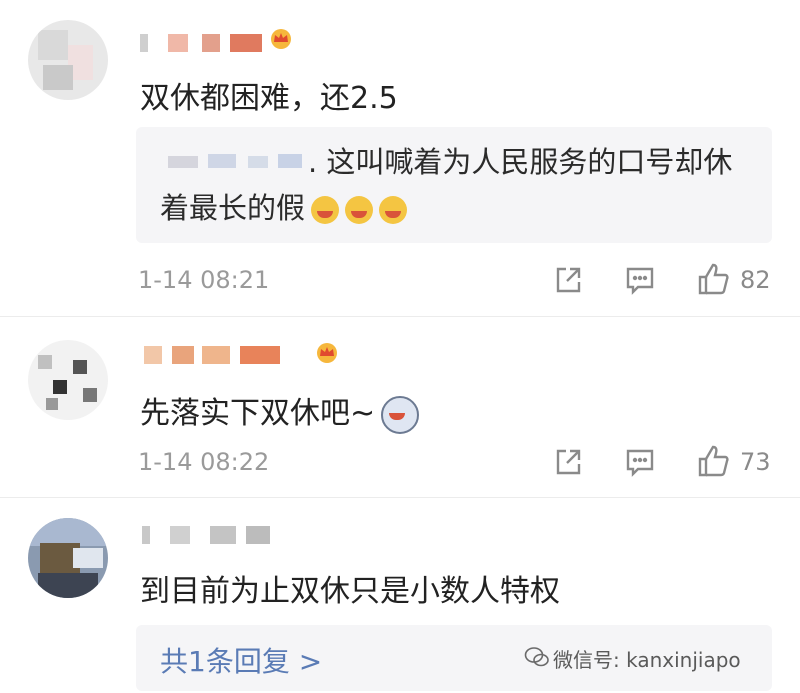 The width and height of the screenshot is (800, 693). What do you see at coordinates (233, 208) in the screenshot?
I see `quoted-text-line2-words: 着最长的假` at bounding box center [233, 208].